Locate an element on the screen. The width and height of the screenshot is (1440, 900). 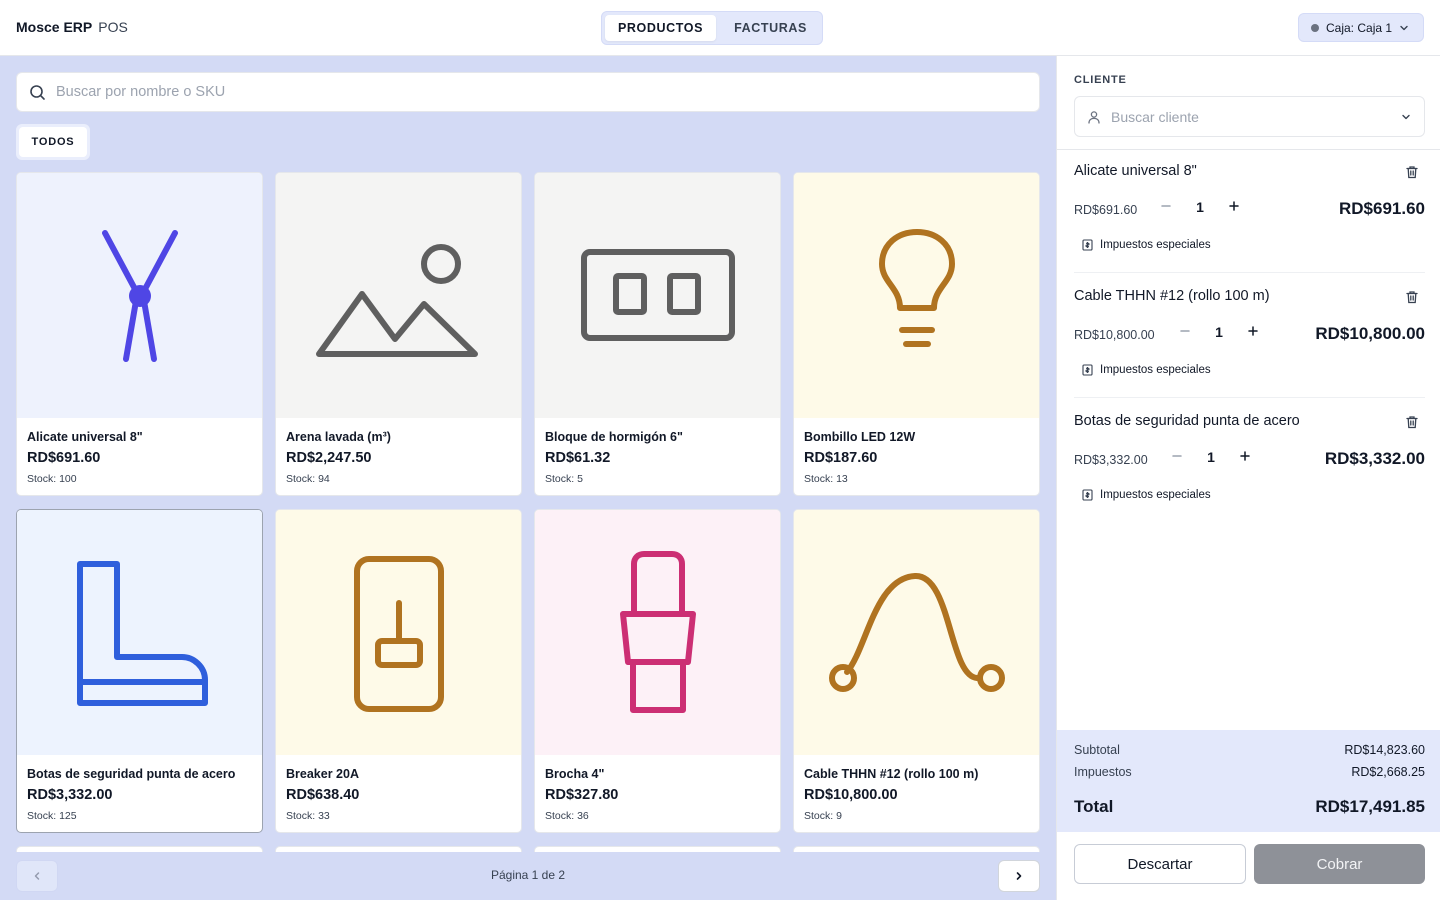
product-name: Brocha 4" is located at coordinates (575, 774).